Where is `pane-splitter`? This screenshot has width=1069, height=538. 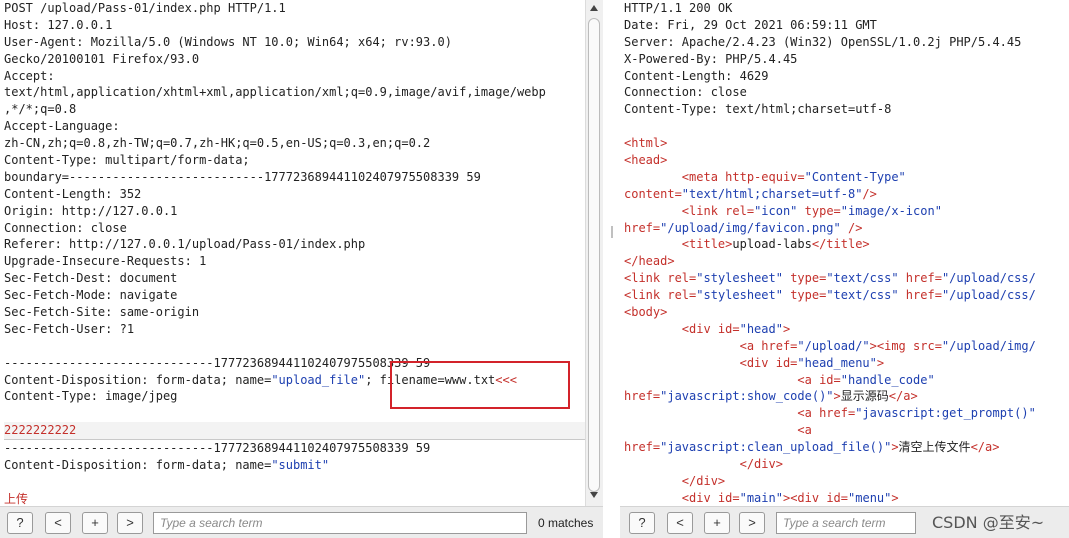
pane-splitter is located at coordinates (611, 269).